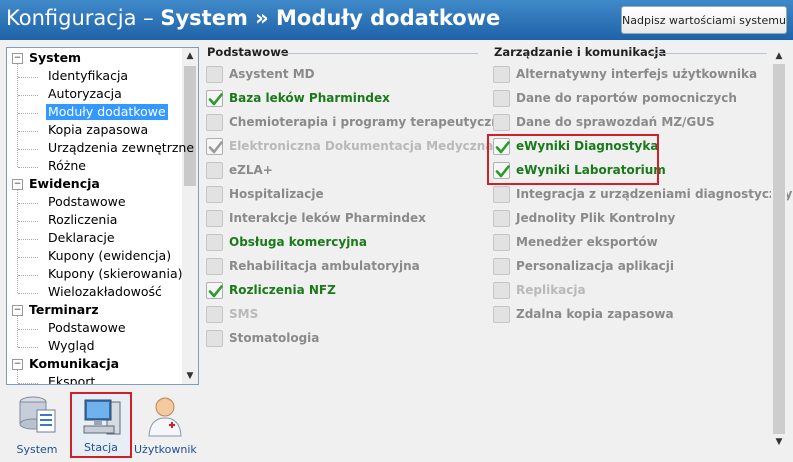 This screenshot has width=793, height=462. Describe the element at coordinates (573, 159) in the screenshot. I see `ewyniki-highlight-frame` at that location.